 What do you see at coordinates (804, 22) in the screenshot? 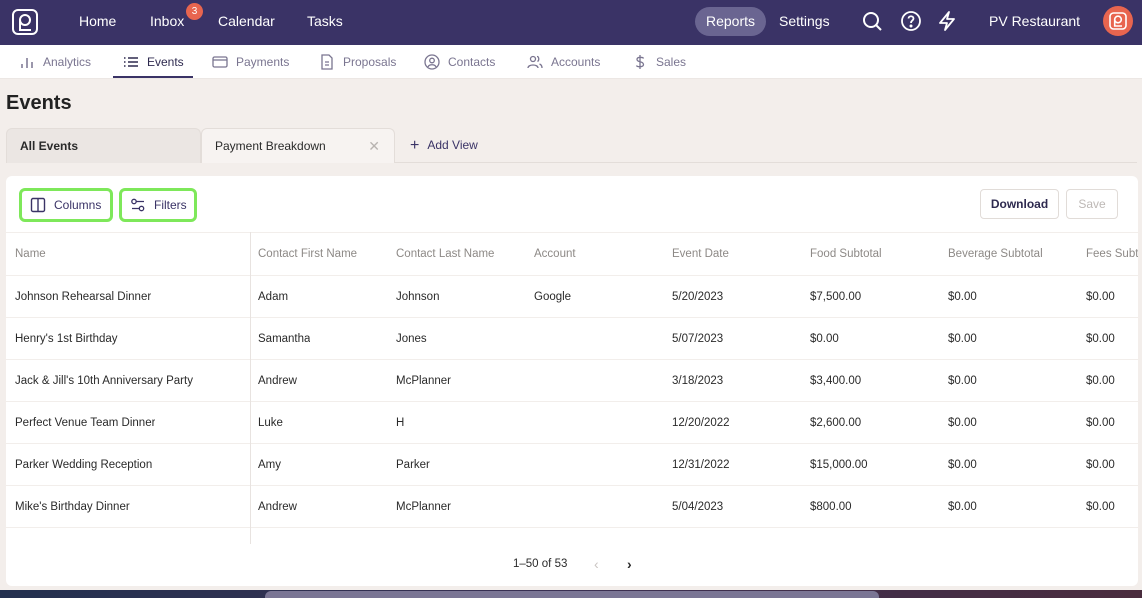
I see `nav-settings: Settings` at bounding box center [804, 22].